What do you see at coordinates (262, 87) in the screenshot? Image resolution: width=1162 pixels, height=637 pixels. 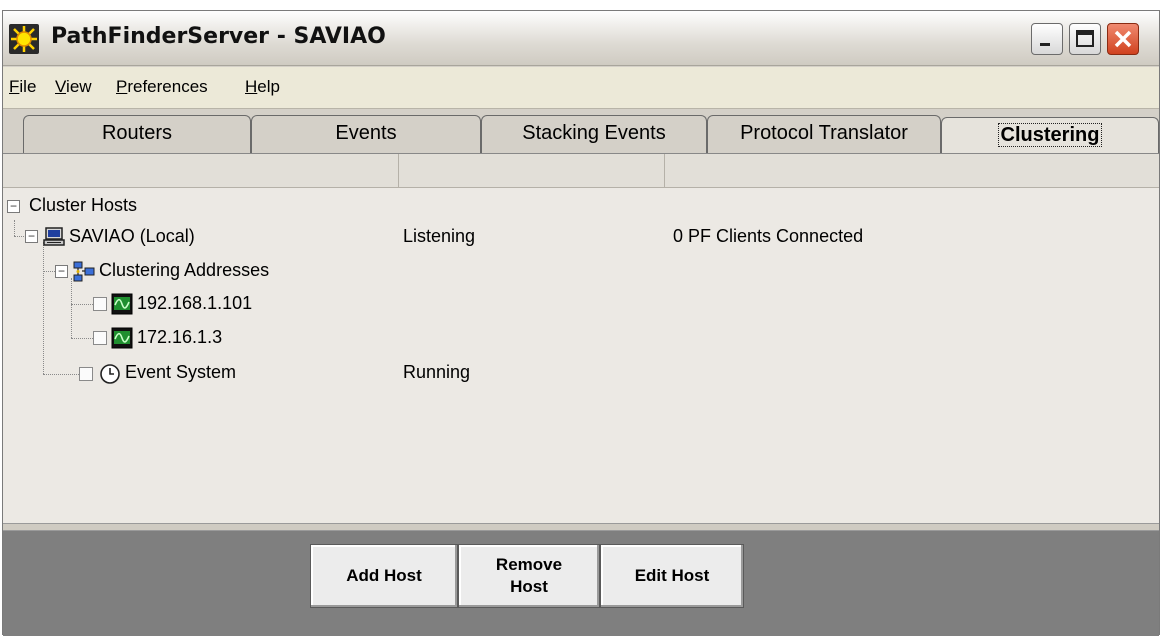 I see `menu-help: Help` at bounding box center [262, 87].